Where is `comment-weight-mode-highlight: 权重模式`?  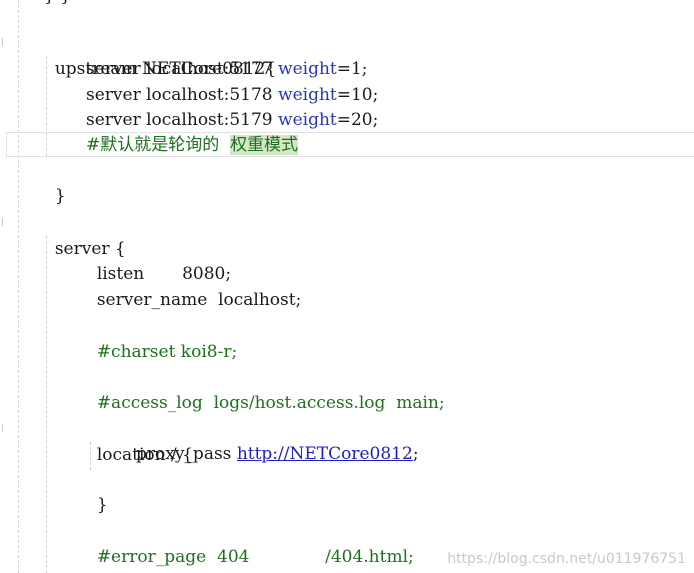 comment-weight-mode-highlight: 权重模式 is located at coordinates (264, 145).